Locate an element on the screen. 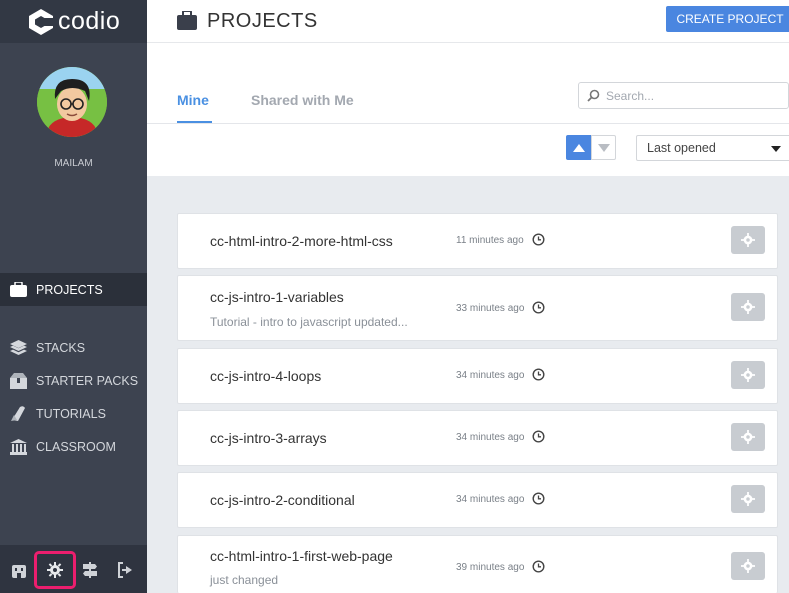  nav-label: STACKS is located at coordinates (61, 347).